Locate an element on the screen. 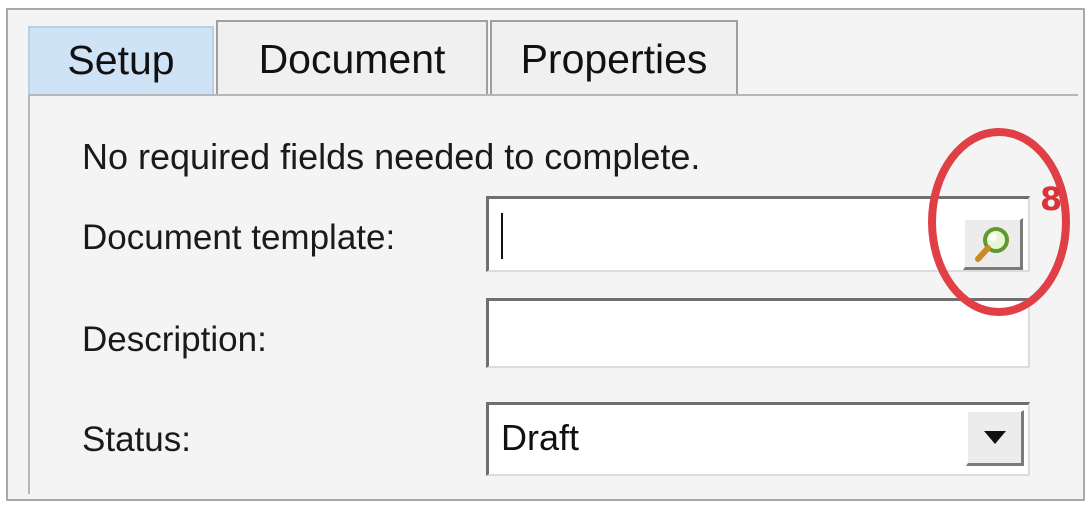 The width and height of the screenshot is (1091, 507). status-label: Status: is located at coordinates (136, 439).